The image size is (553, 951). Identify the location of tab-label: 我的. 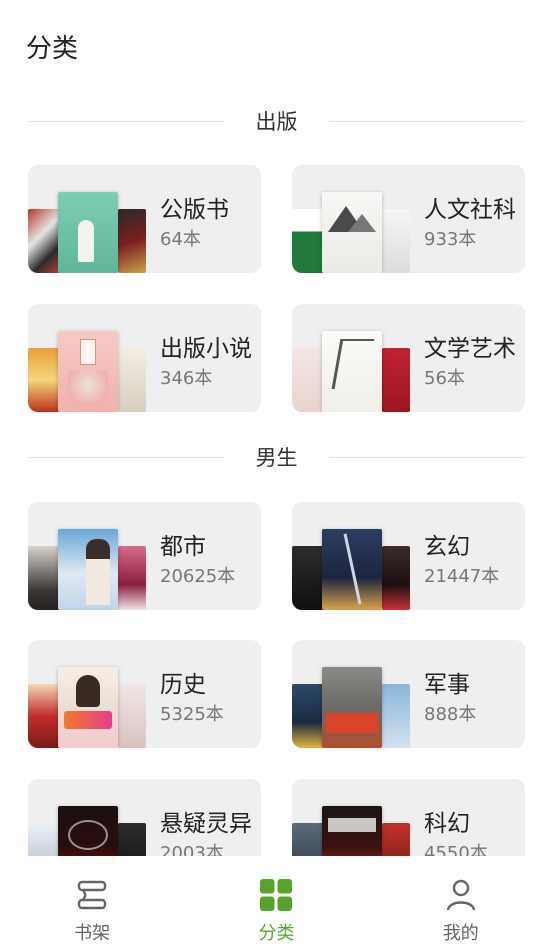
(460, 933).